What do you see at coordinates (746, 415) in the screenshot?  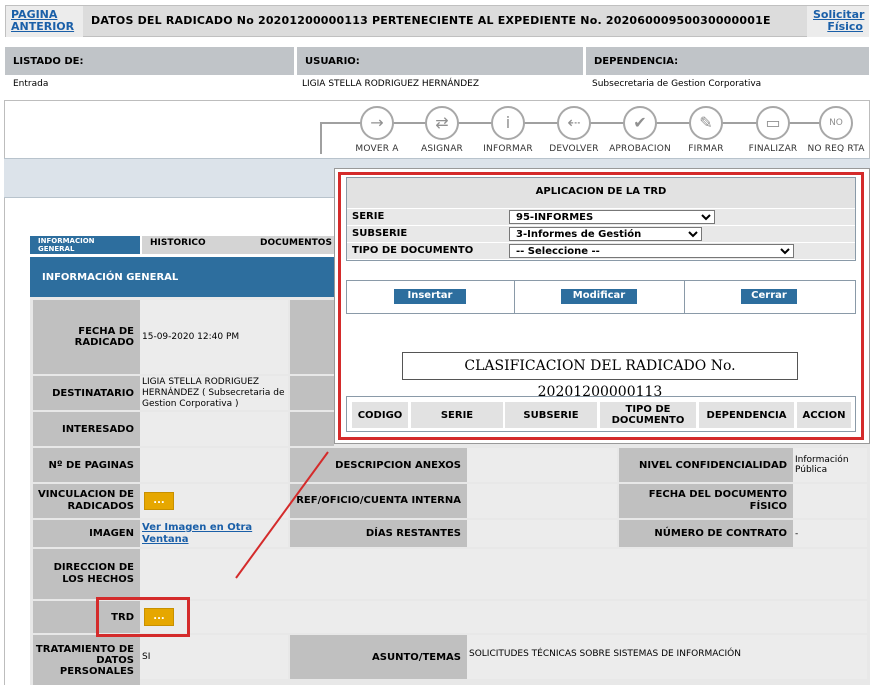 I see `col-dependencia: DEPENDENCIA` at bounding box center [746, 415].